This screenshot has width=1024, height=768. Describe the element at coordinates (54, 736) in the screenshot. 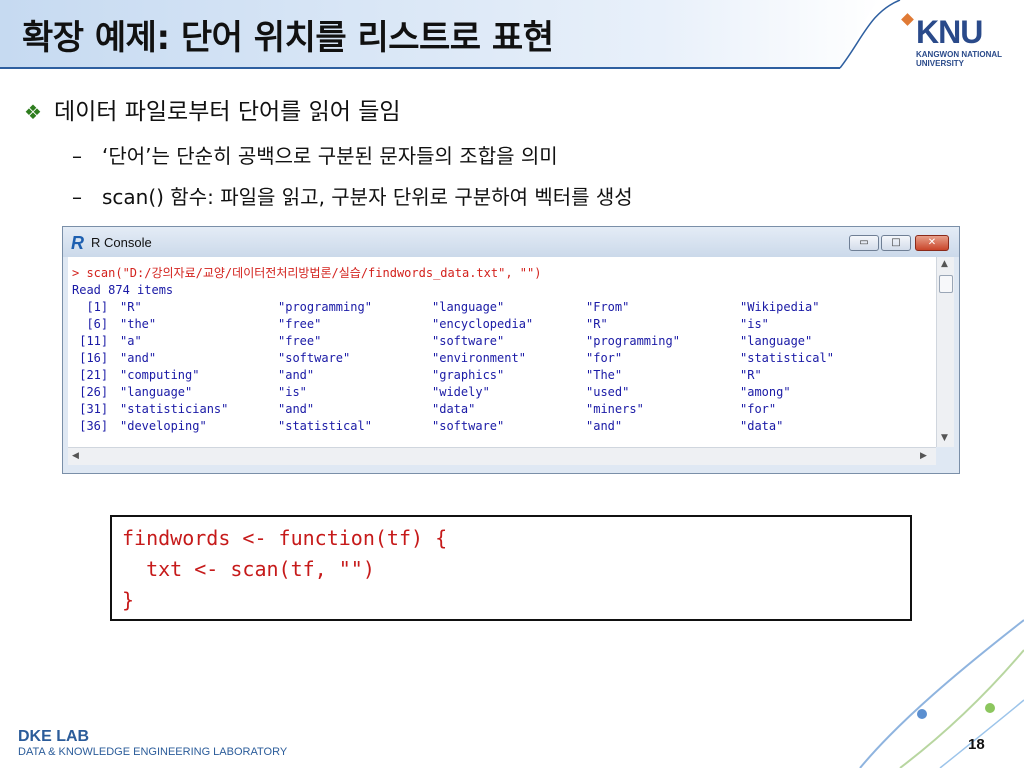

I see `footer-lab: DKE LAB` at that location.